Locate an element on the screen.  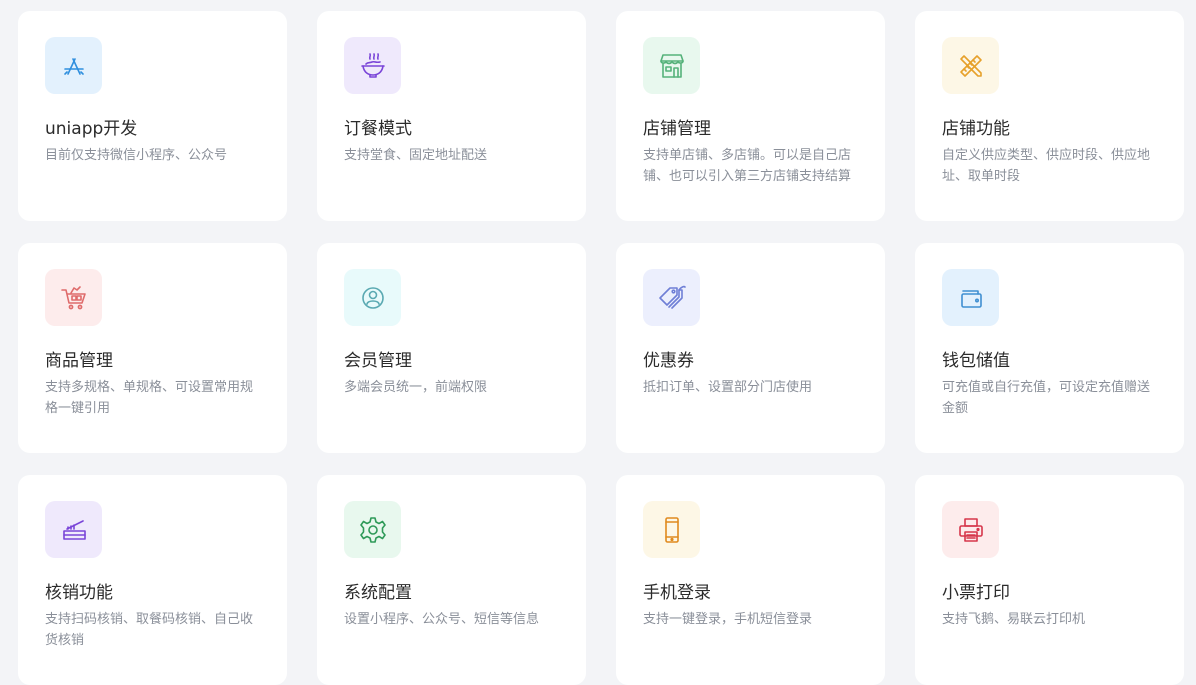
feature-title: uniapp开发 is located at coordinates (91, 129).